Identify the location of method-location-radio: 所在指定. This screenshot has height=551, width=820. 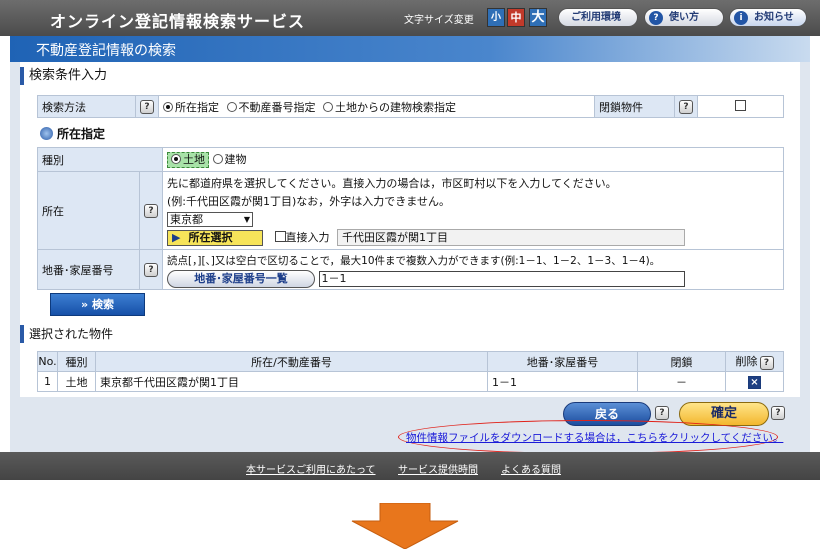
(191, 107).